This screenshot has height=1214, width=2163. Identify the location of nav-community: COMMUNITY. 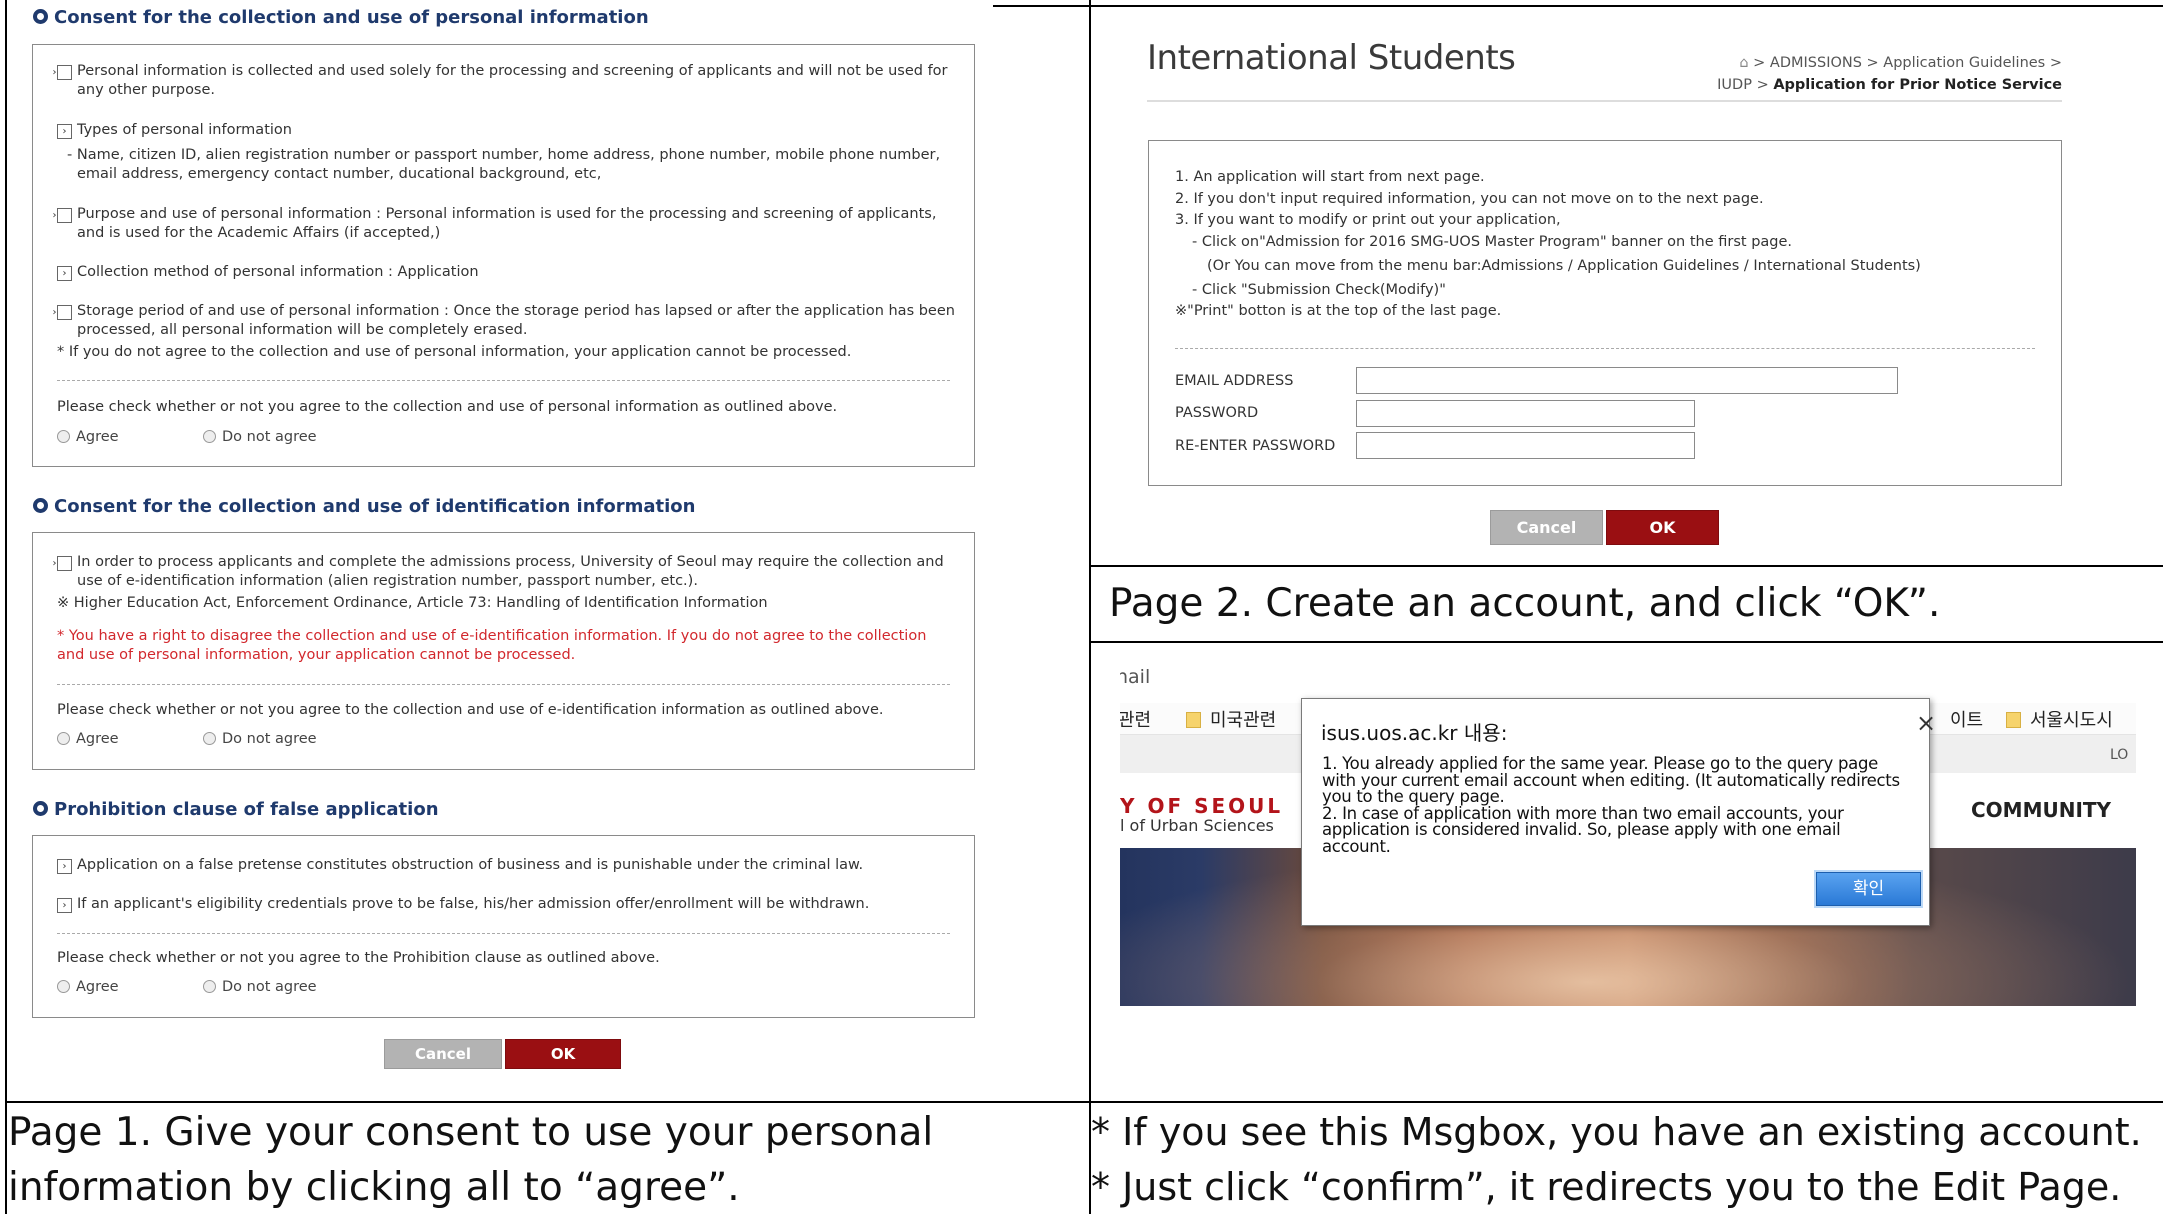
(2041, 810).